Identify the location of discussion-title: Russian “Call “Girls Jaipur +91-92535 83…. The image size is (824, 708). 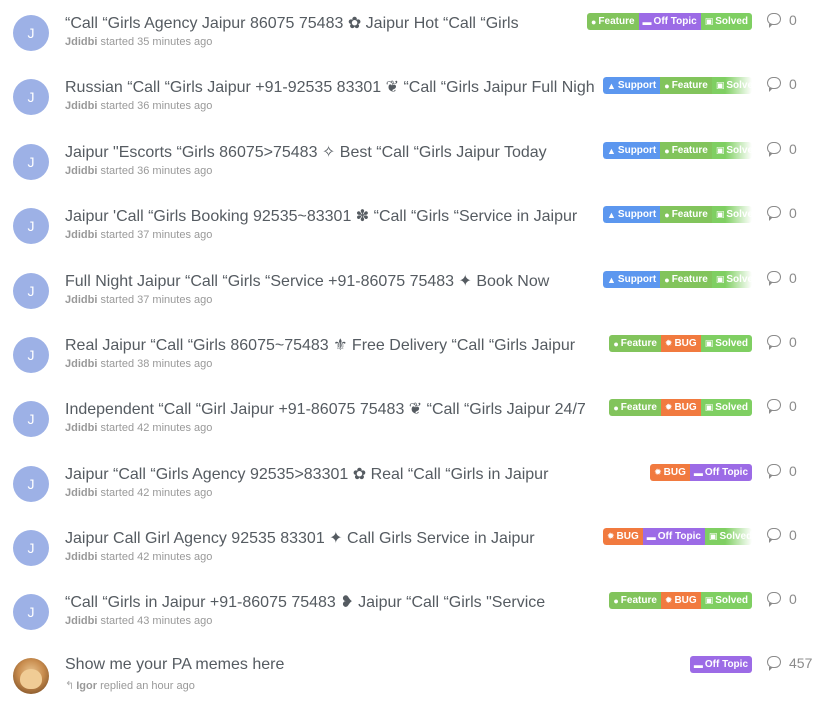
(330, 87).